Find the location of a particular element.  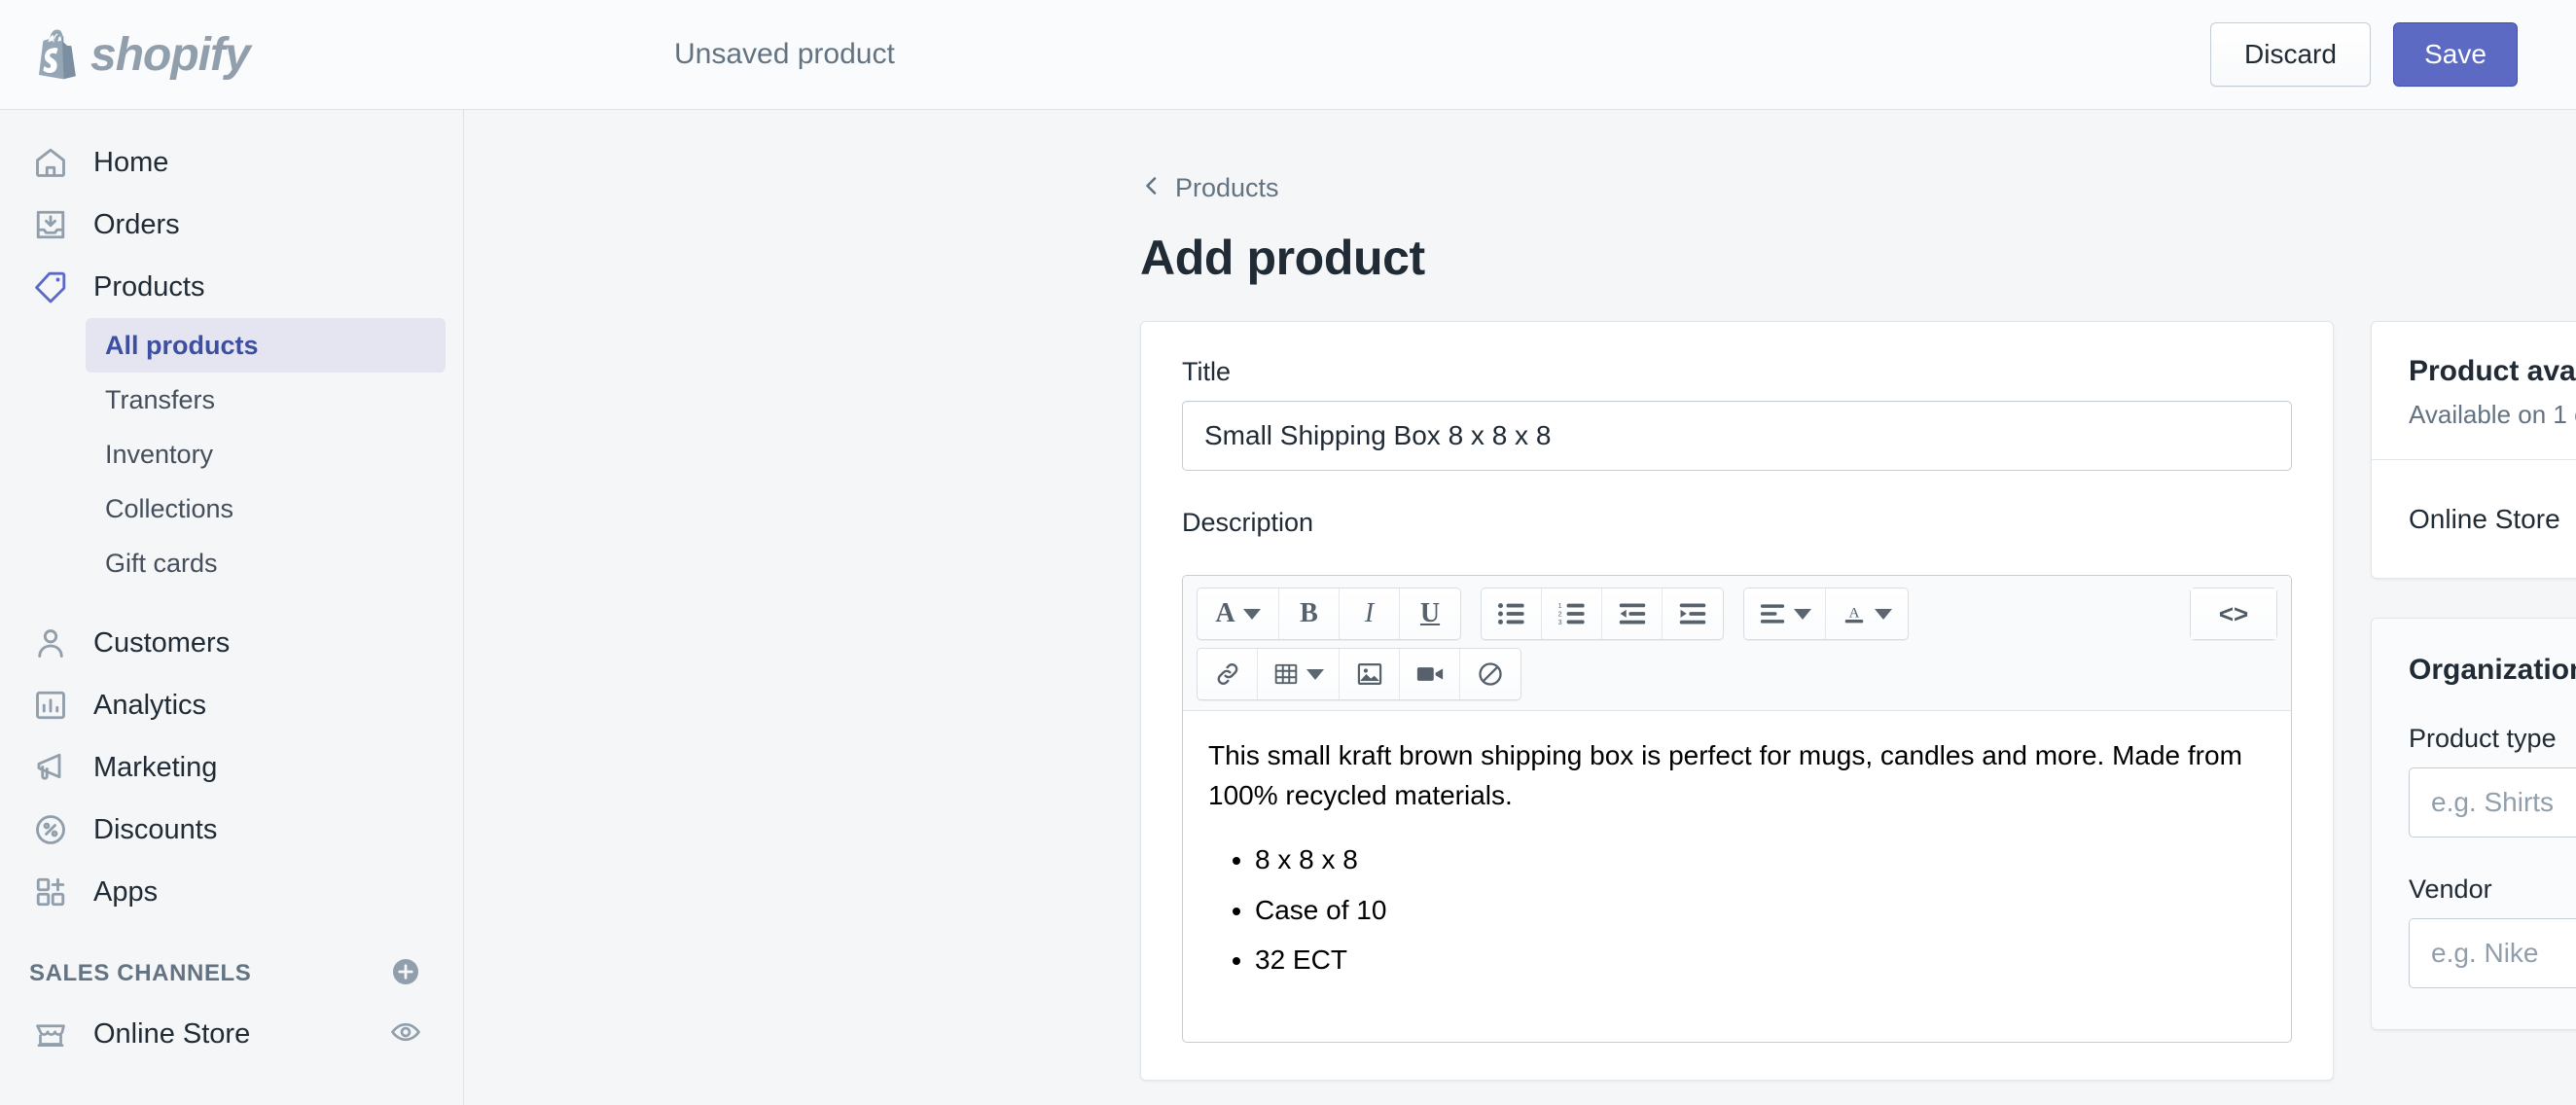

svg-text: 3 is located at coordinates (1559, 621).